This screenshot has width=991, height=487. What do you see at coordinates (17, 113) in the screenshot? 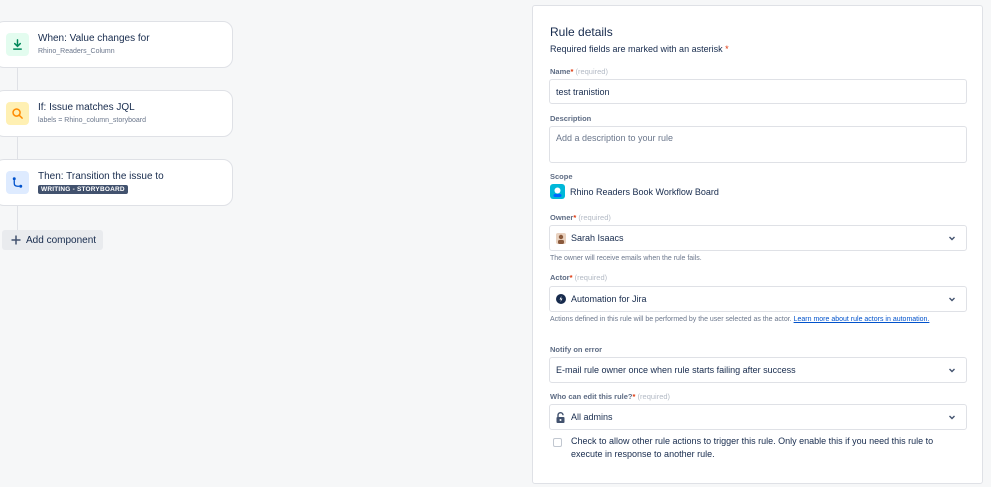
I see `search-icon` at bounding box center [17, 113].